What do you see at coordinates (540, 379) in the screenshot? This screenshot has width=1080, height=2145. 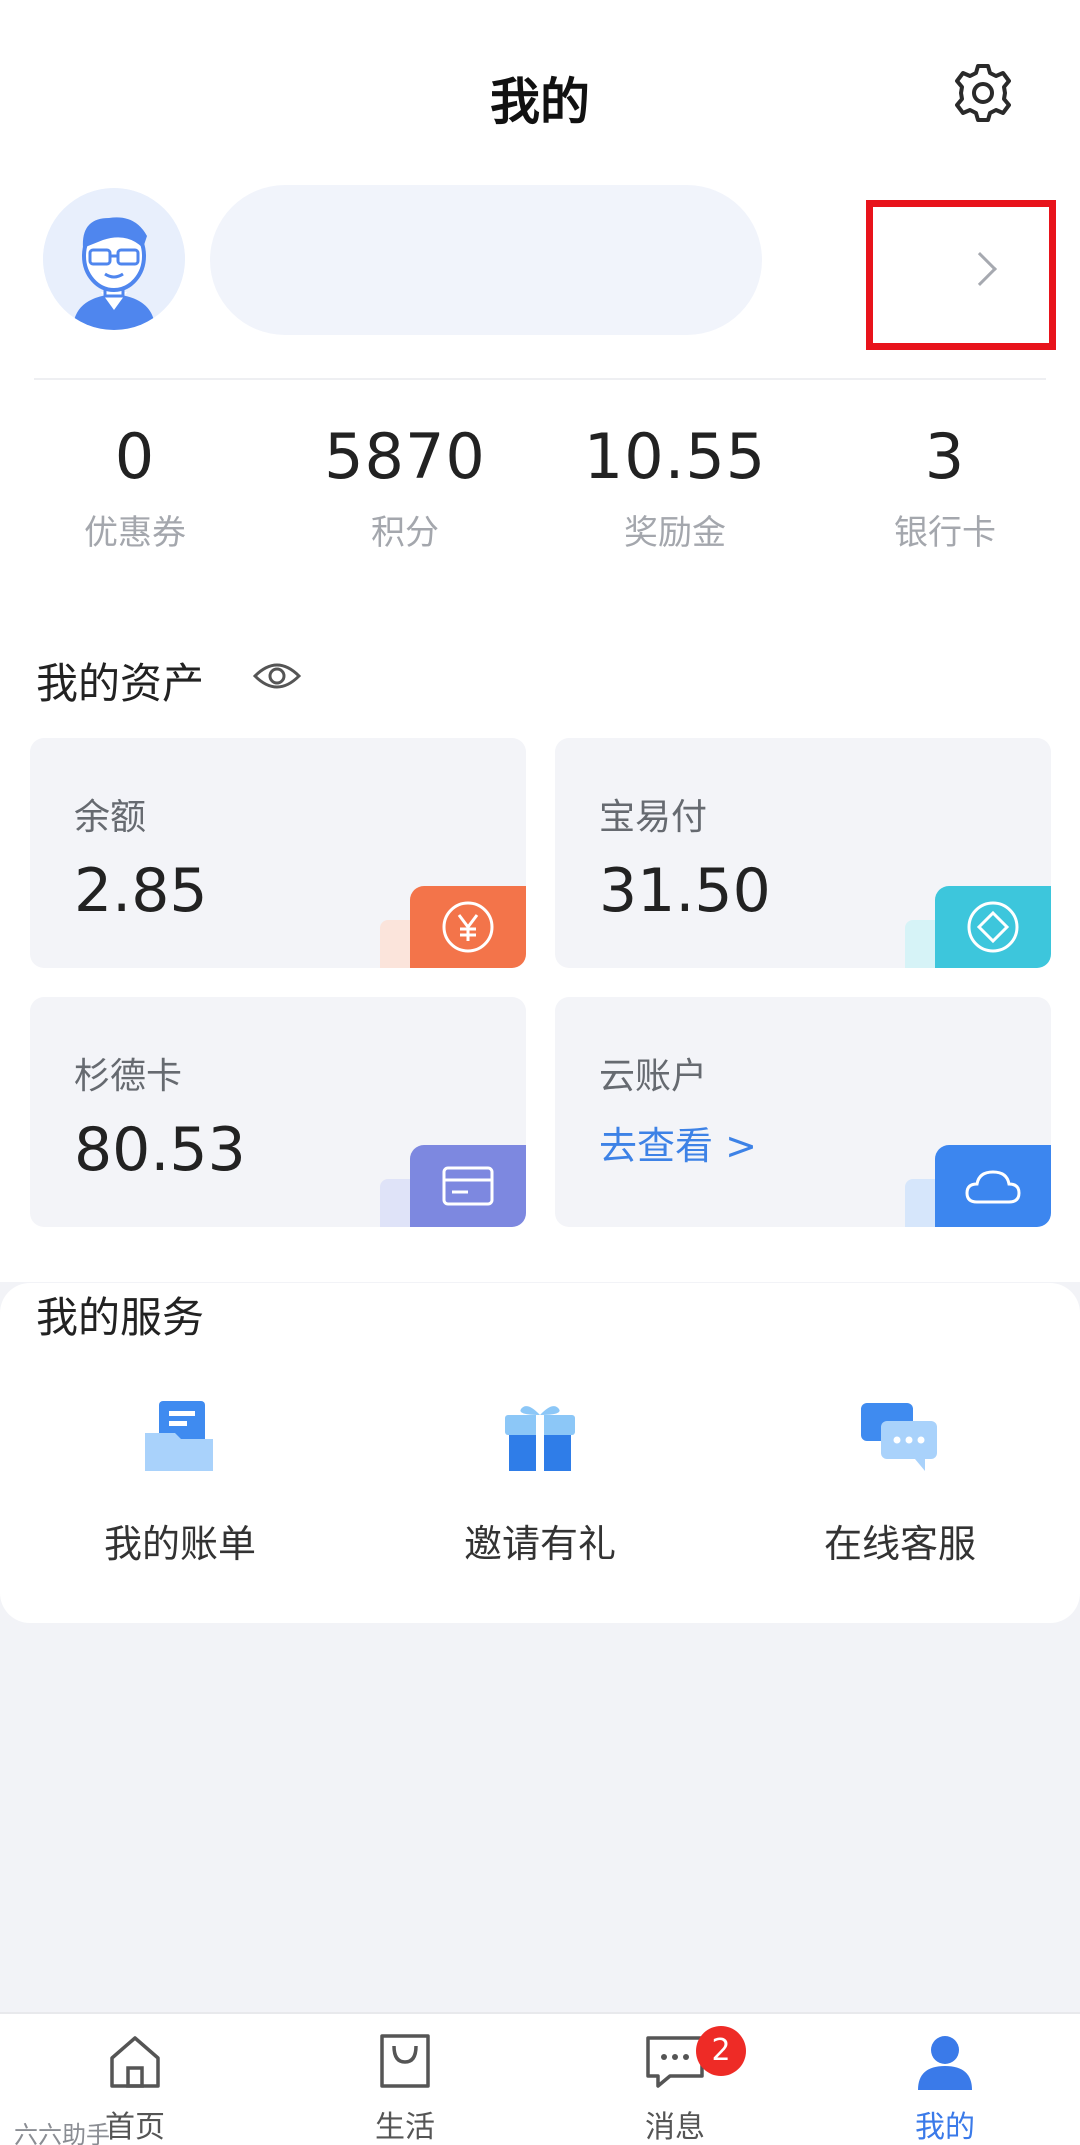 I see `divider` at bounding box center [540, 379].